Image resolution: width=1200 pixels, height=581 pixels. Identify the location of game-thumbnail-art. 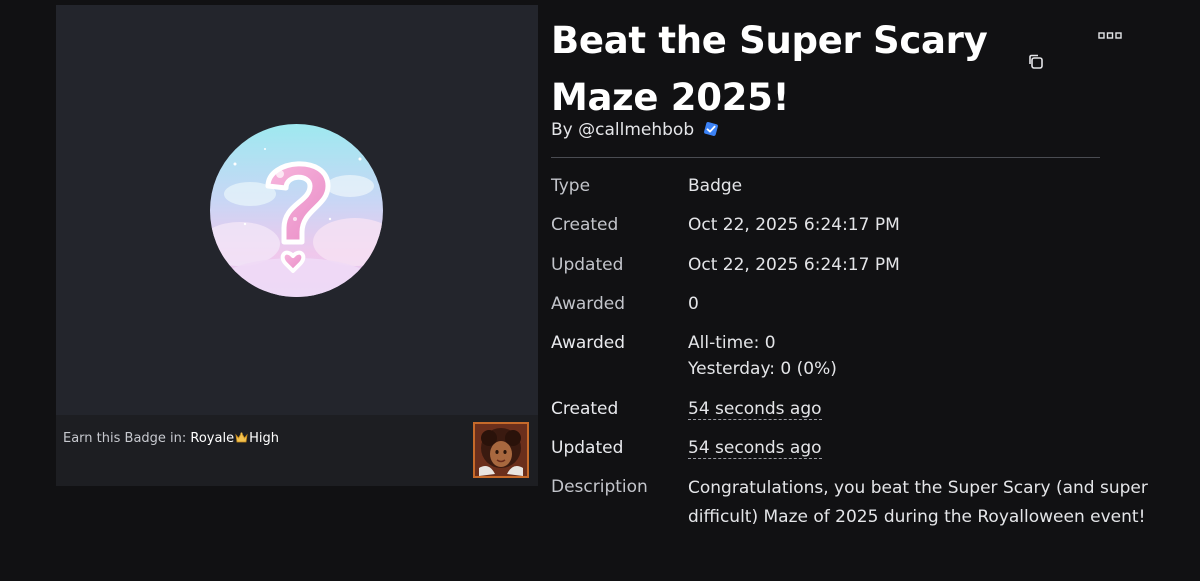
(501, 450).